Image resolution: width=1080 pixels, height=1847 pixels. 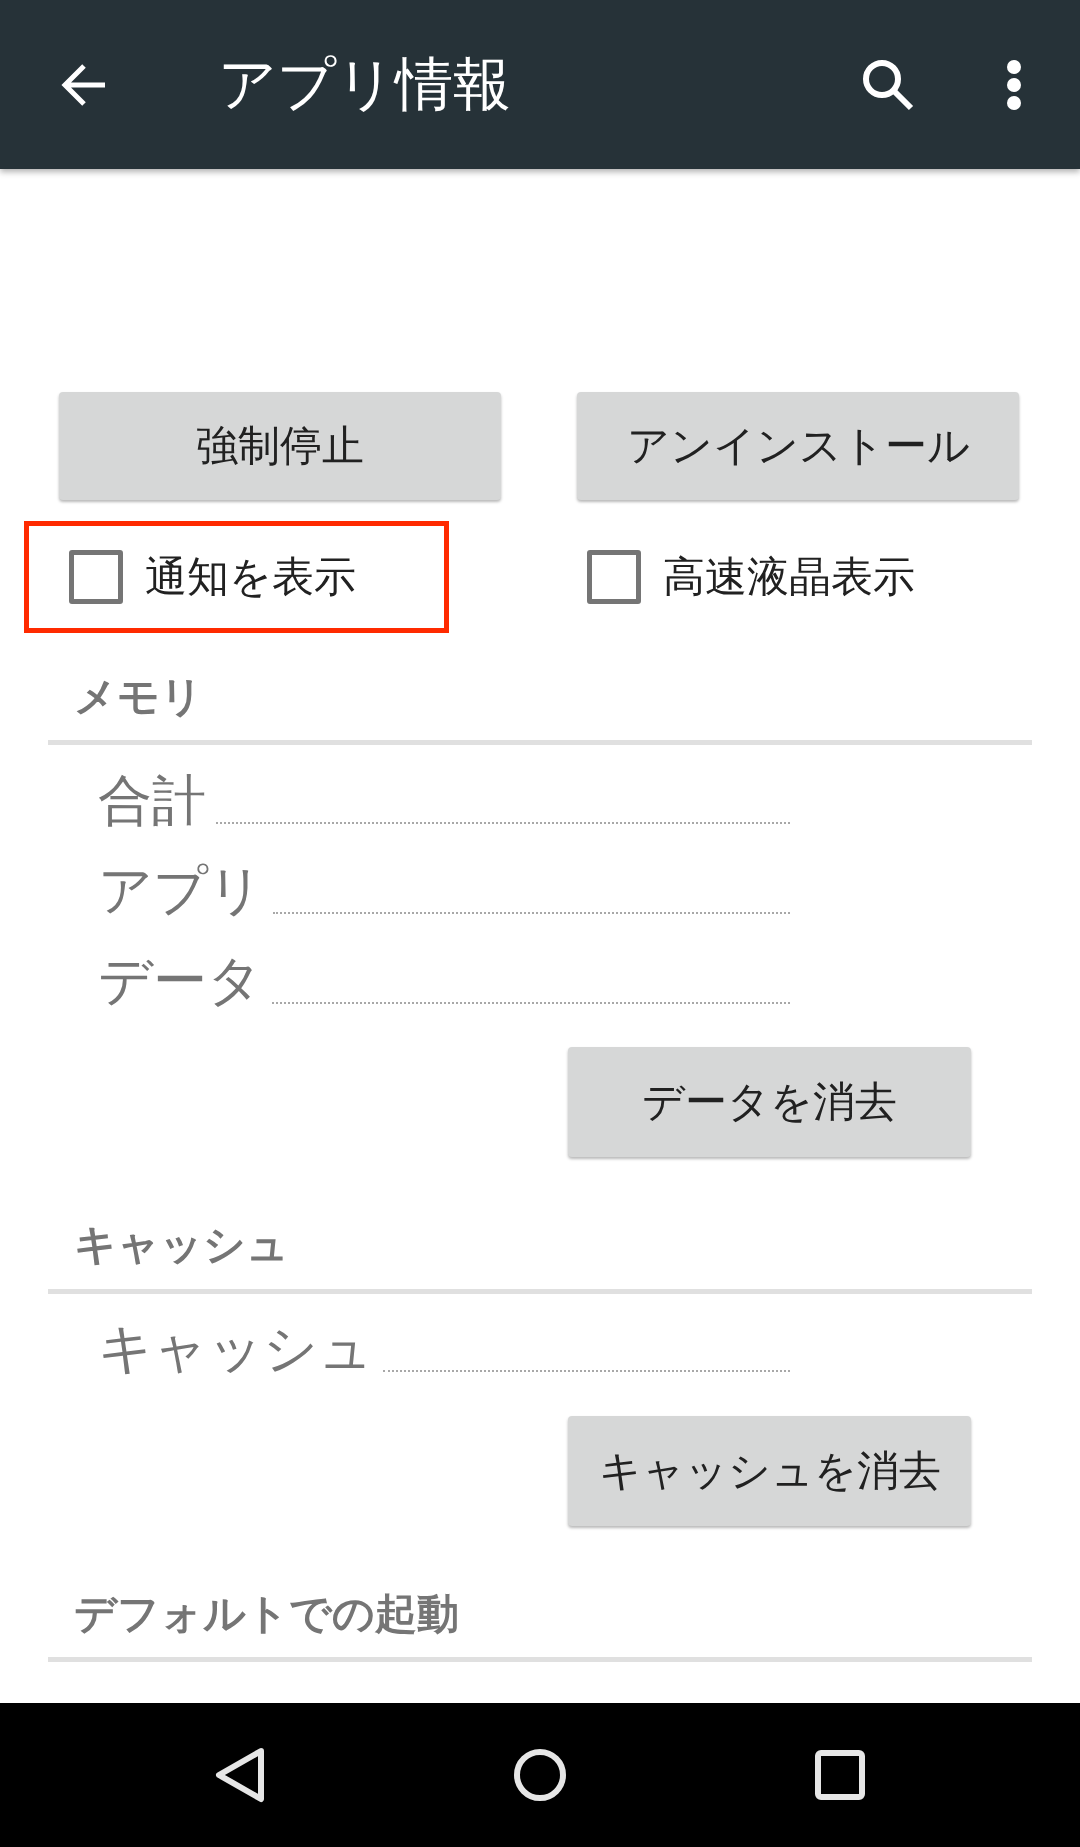 What do you see at coordinates (280, 446) in the screenshot?
I see `action-button: 強制停止` at bounding box center [280, 446].